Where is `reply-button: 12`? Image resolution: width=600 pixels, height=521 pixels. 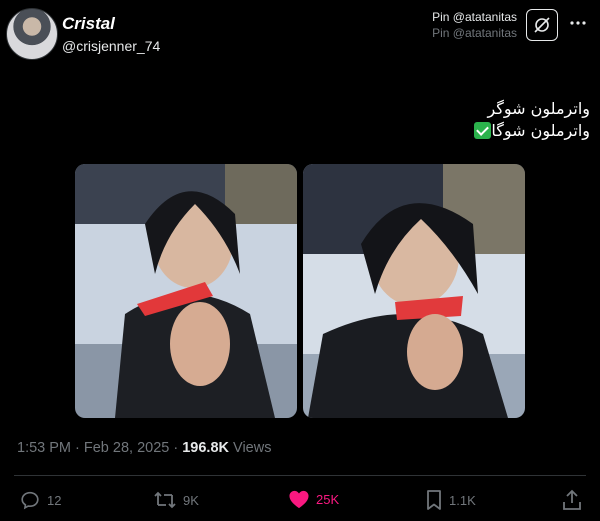 reply-button: 12 is located at coordinates (40, 500).